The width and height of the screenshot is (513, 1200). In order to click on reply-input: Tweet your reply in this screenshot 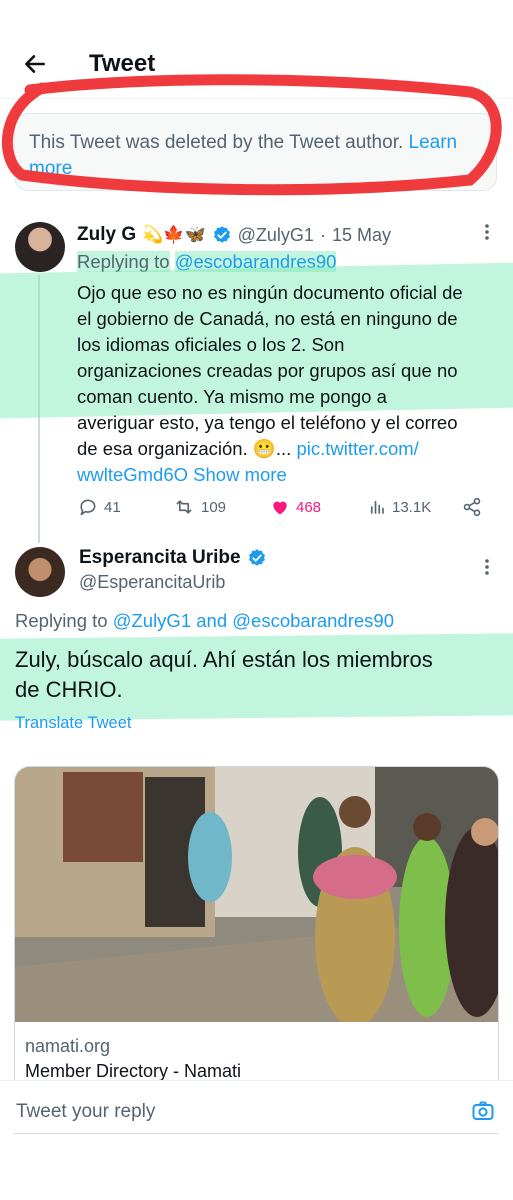, I will do `click(85, 1112)`.